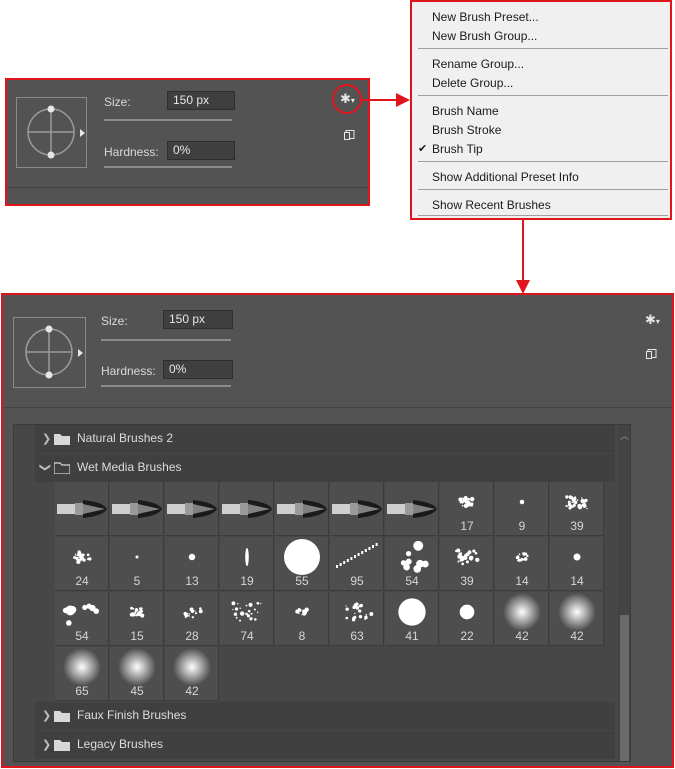  What do you see at coordinates (624, 688) in the screenshot?
I see `scrollbar-thumb` at bounding box center [624, 688].